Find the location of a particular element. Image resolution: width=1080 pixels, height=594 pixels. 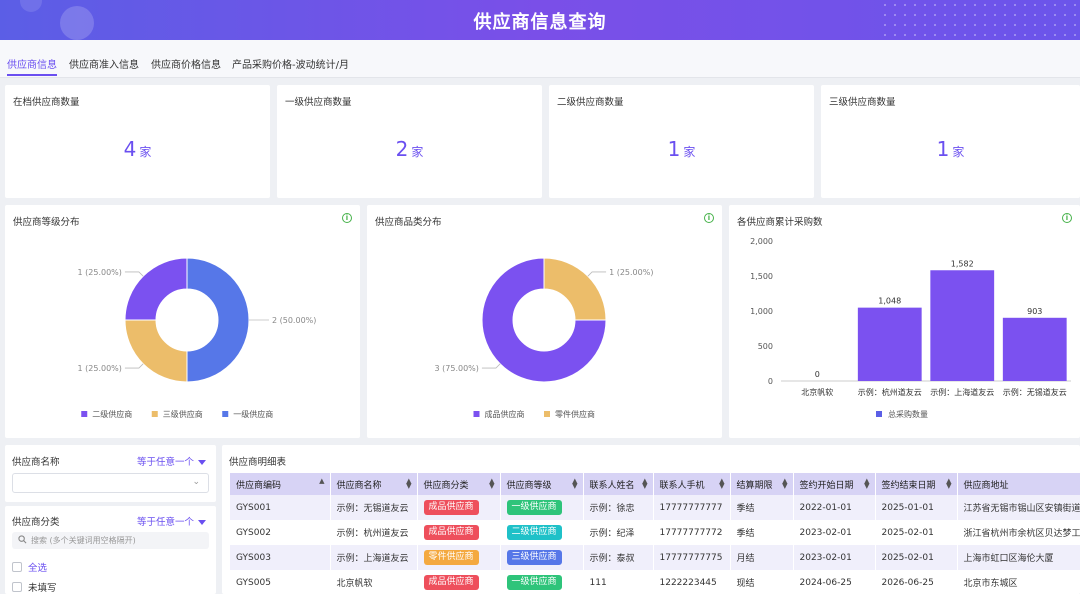

table-cell: 上海市虹口区海伦大厦 is located at coordinates (1018, 557).